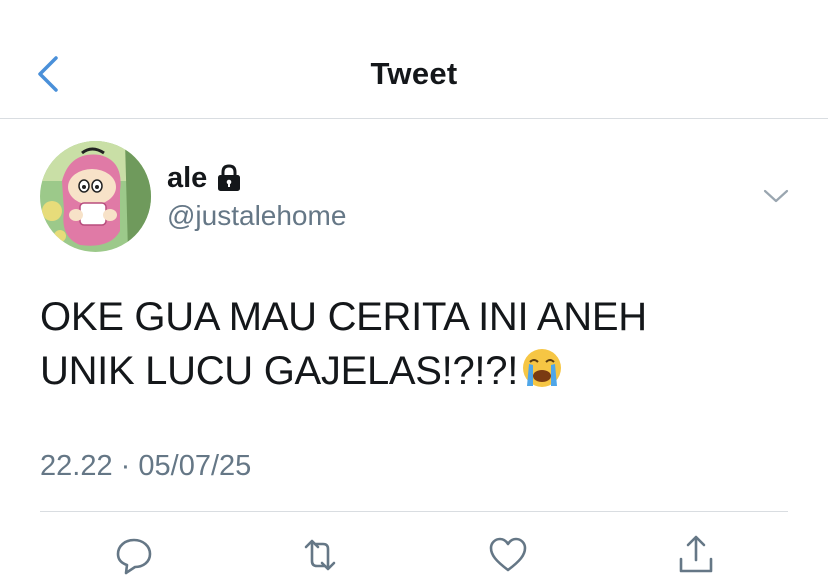  I want to click on loudly-crying-face-icon, so click(542, 368).